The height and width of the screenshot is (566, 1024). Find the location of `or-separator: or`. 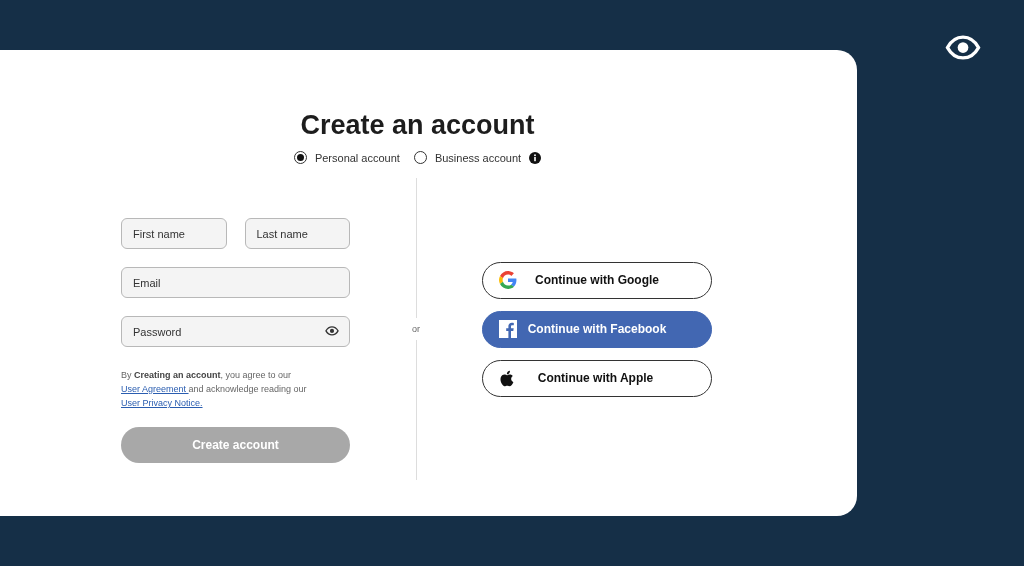

or-separator: or is located at coordinates (416, 329).